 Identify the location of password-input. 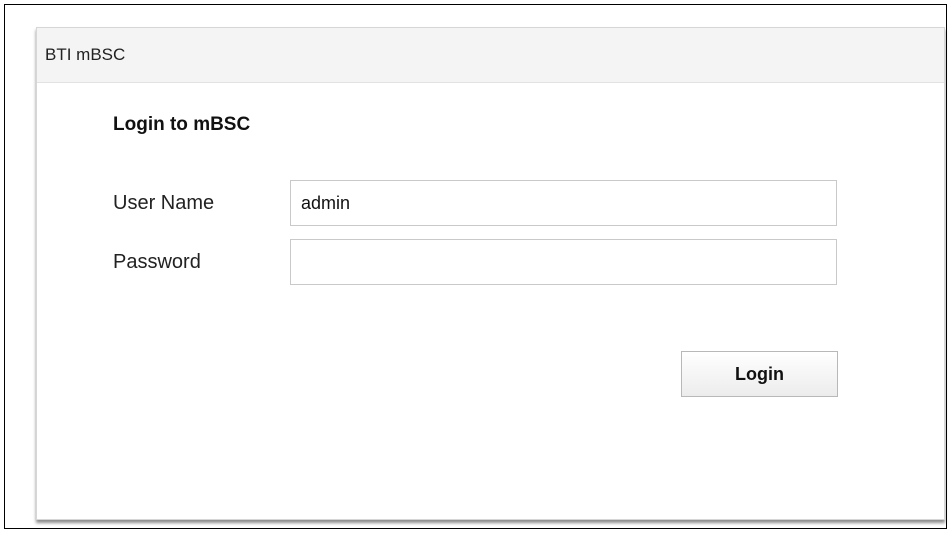
(563, 262).